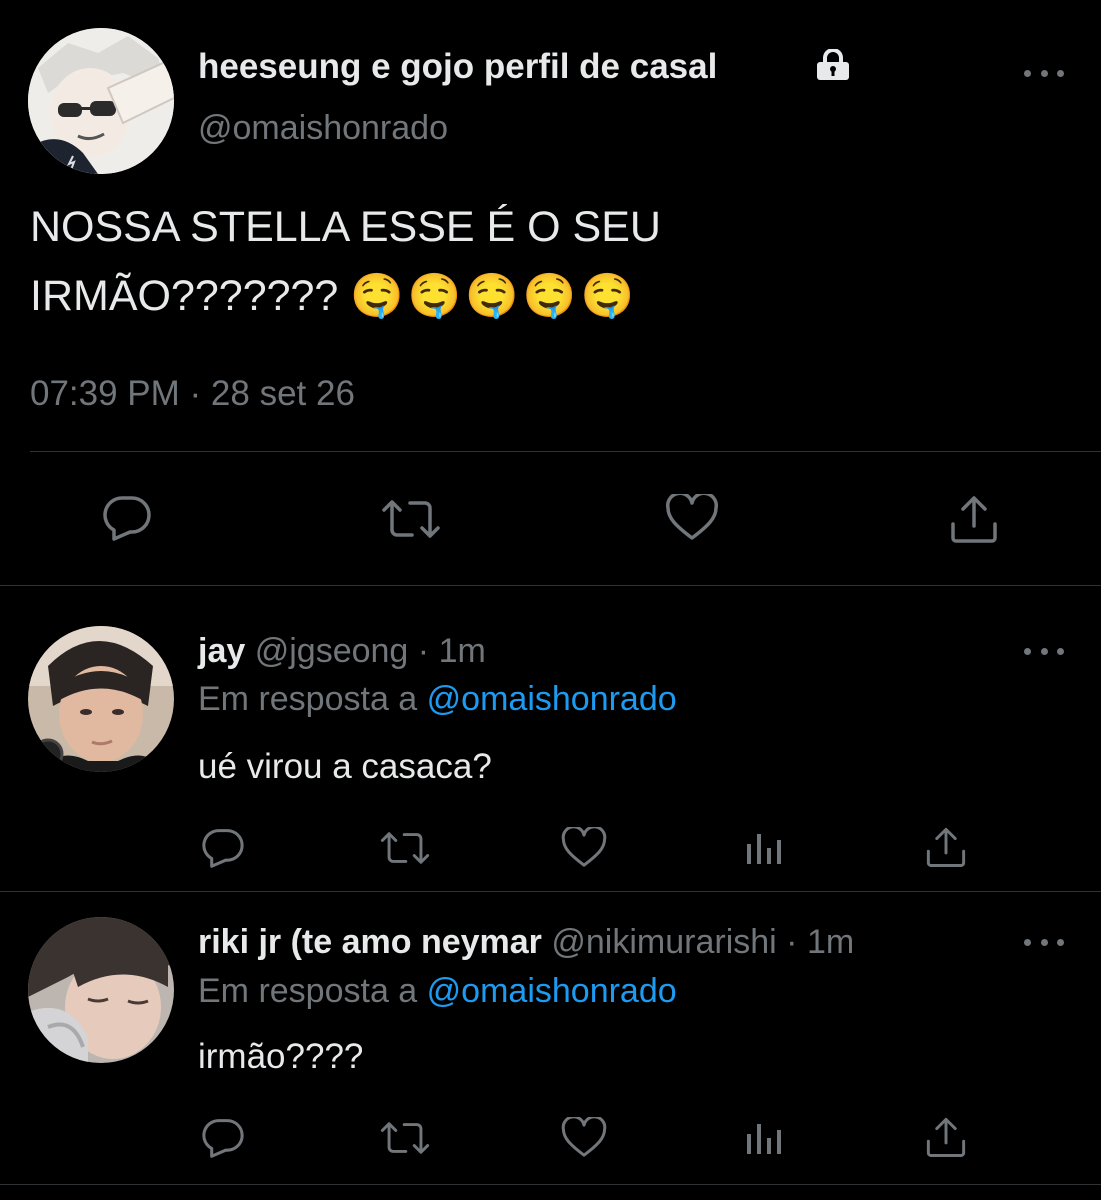 The width and height of the screenshot is (1101, 1200). What do you see at coordinates (457, 67) in the screenshot?
I see `main-tweet-display-name: heeseung e gojo perfil de casal` at bounding box center [457, 67].